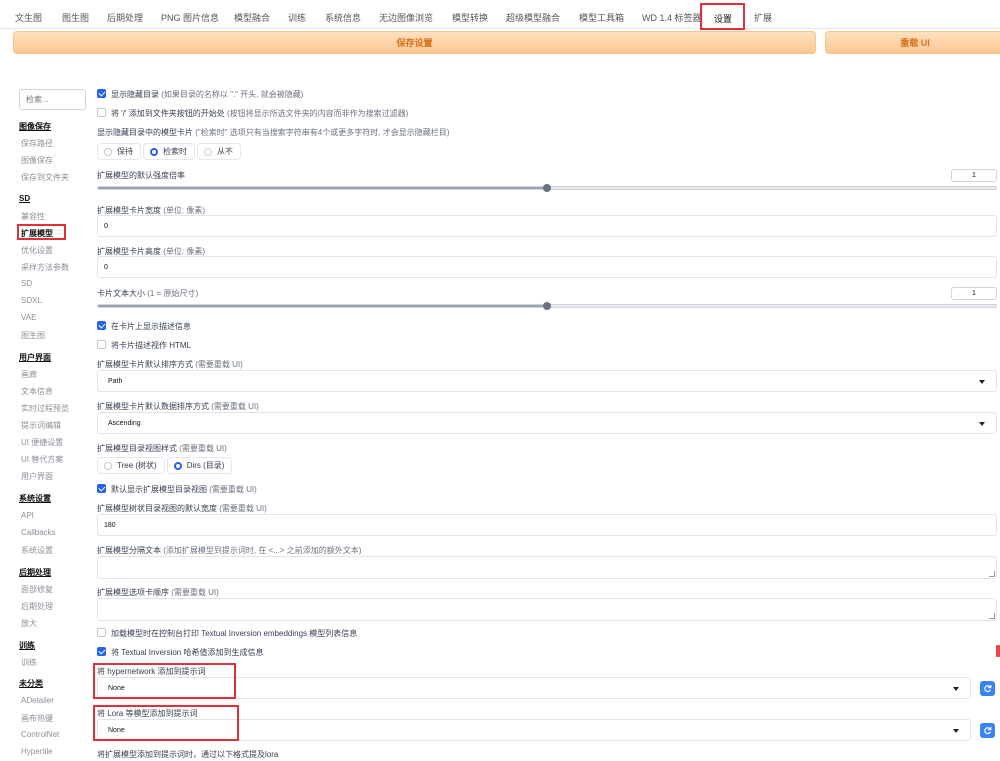 The height and width of the screenshot is (761, 1000). What do you see at coordinates (547, 609) in the screenshot?
I see `tab-order-textarea` at bounding box center [547, 609].